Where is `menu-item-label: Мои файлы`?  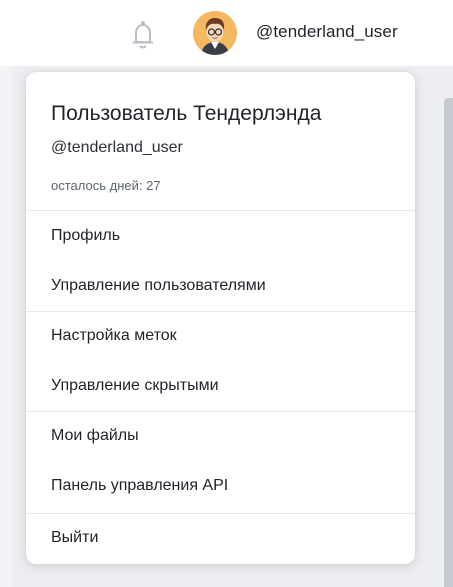
menu-item-label: Мои файлы is located at coordinates (95, 435).